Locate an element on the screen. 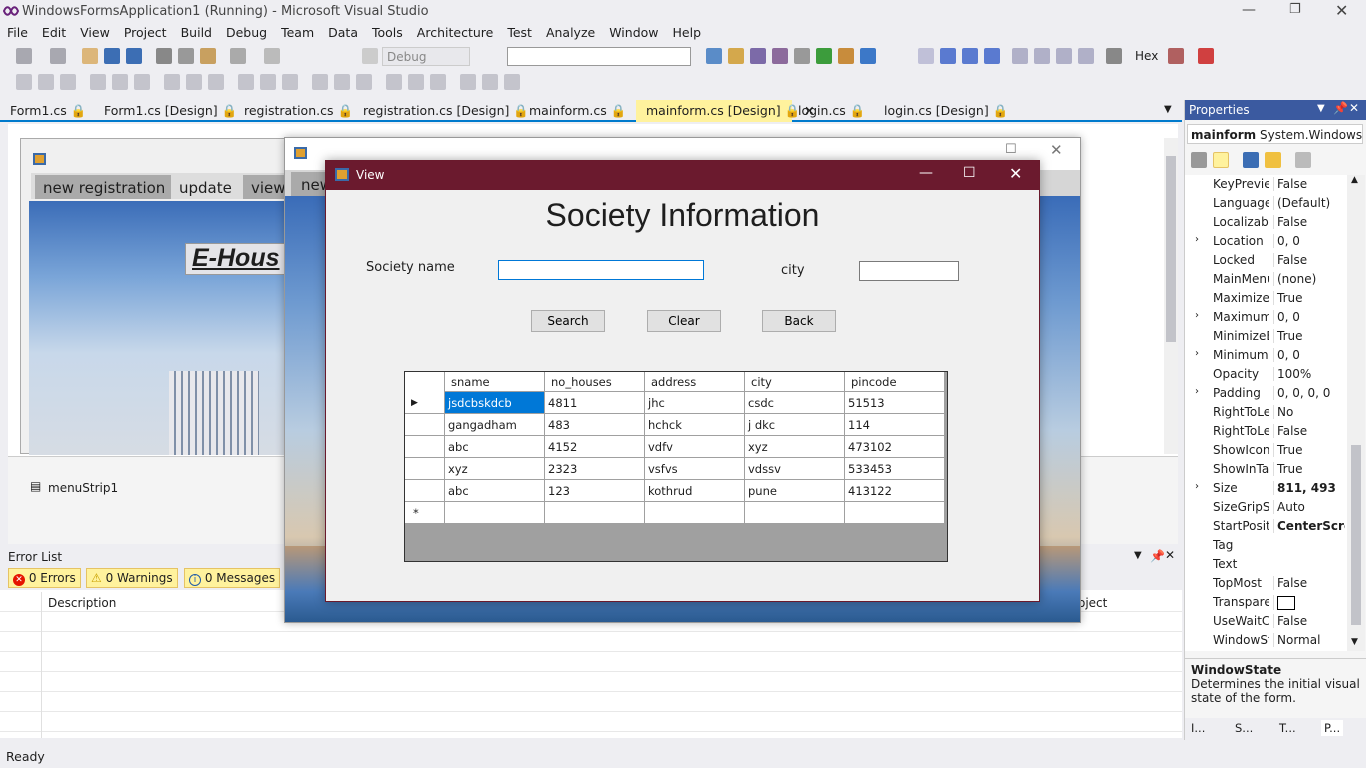 The image size is (1366, 768). new-project-icon is located at coordinates (24, 56).